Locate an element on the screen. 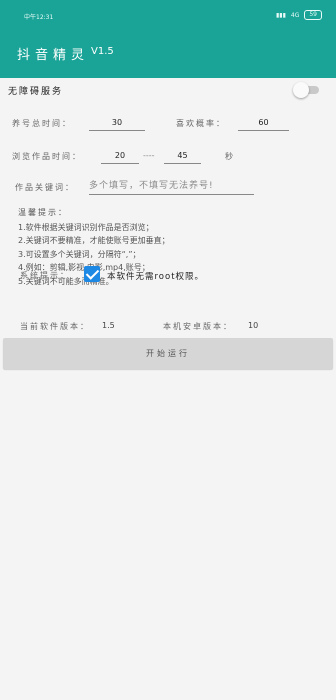 The image size is (336, 700). switch-time-input: 30 is located at coordinates (117, 124).